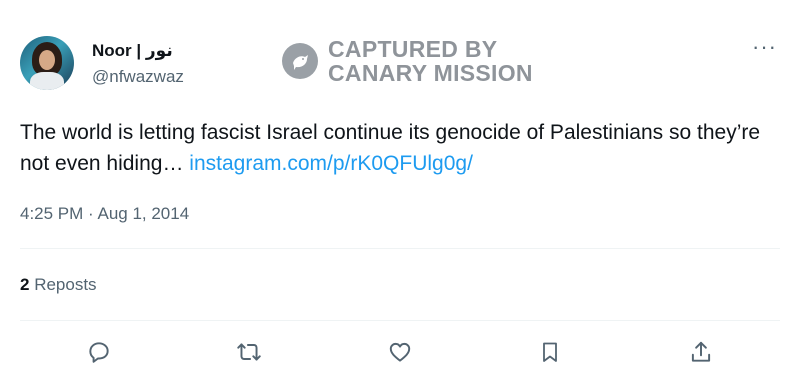 The width and height of the screenshot is (800, 383). What do you see at coordinates (300, 61) in the screenshot?
I see `canary-bird-icon` at bounding box center [300, 61].